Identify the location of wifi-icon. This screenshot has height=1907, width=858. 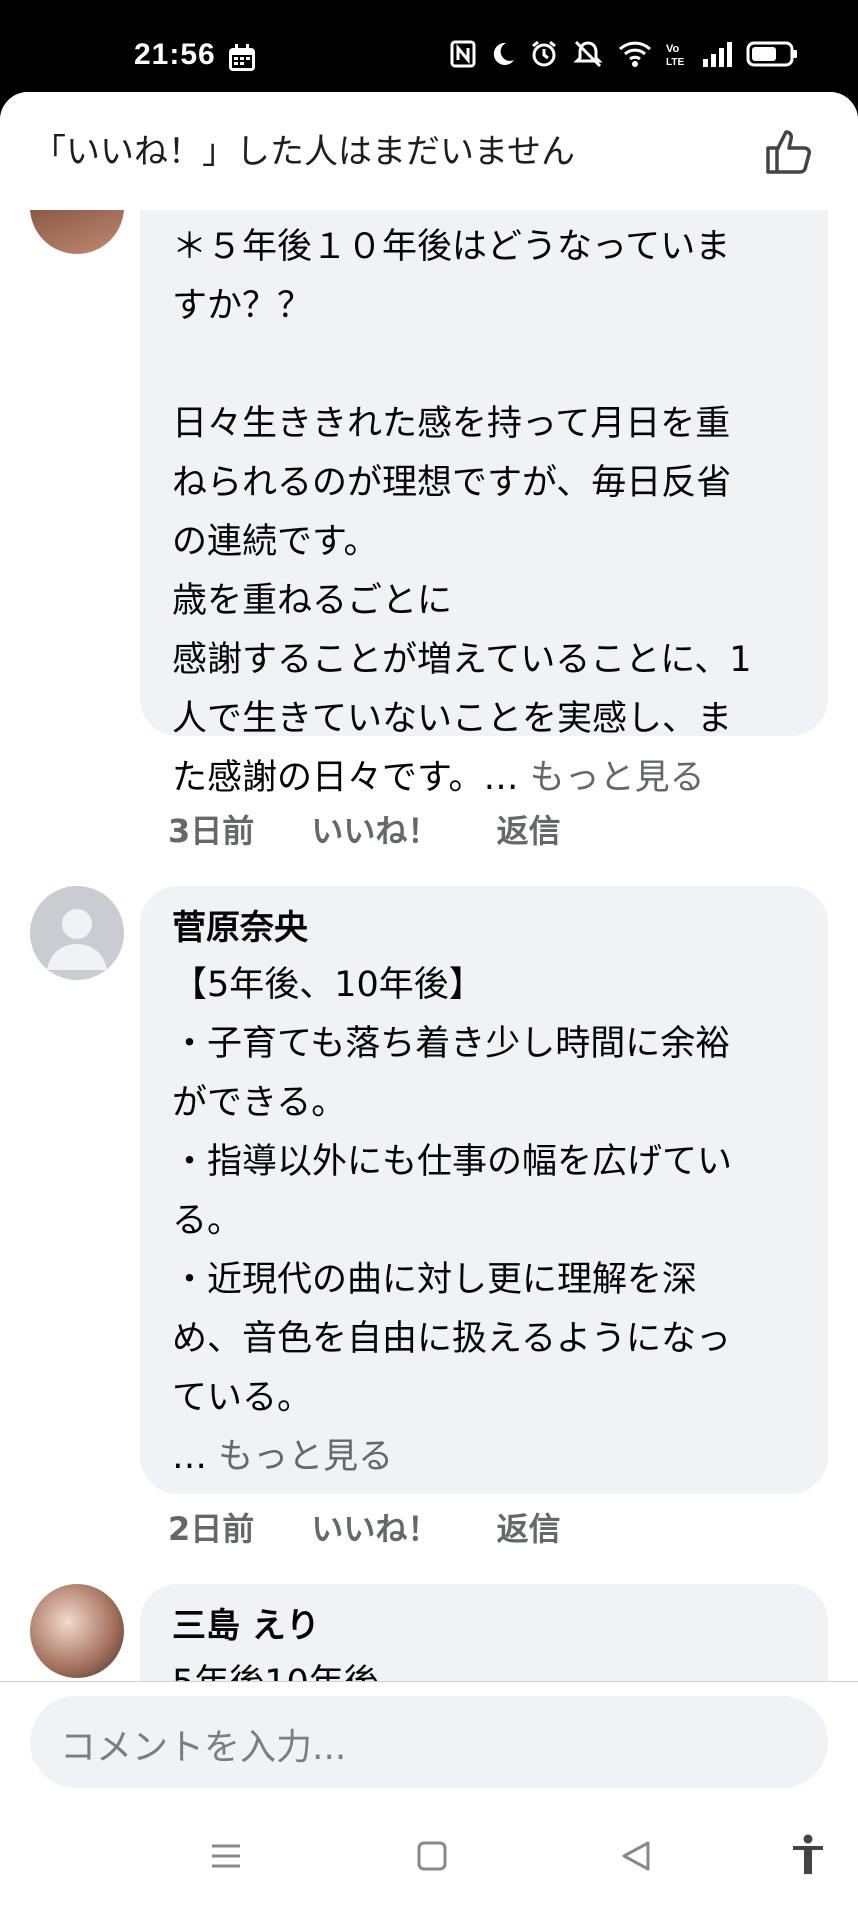
(635, 54).